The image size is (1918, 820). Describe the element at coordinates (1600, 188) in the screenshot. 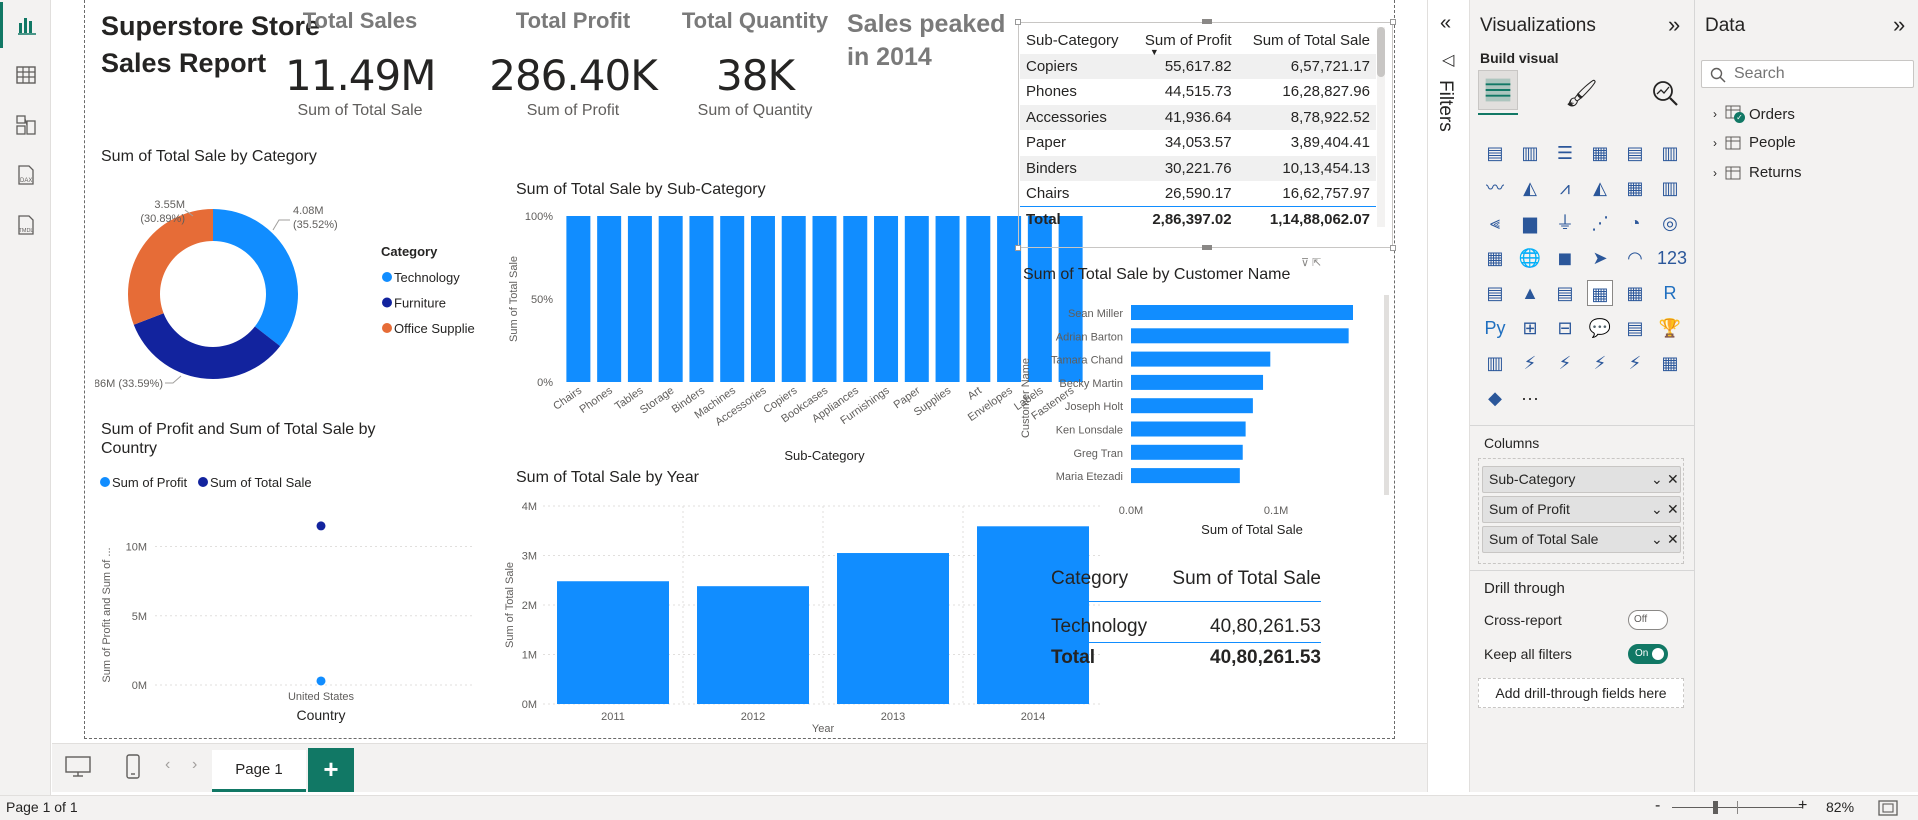

I see `100-stacked-area-visual-icon: ◭` at that location.